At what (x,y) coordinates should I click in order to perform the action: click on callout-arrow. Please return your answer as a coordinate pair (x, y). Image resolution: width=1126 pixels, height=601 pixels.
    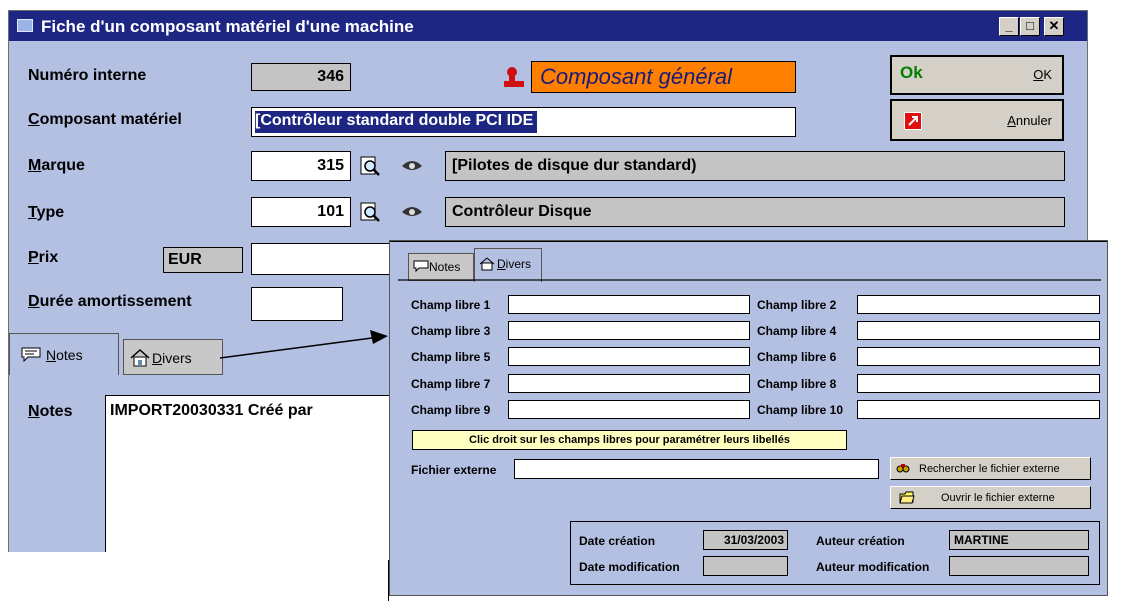
    Looking at the image, I should click on (303, 344).